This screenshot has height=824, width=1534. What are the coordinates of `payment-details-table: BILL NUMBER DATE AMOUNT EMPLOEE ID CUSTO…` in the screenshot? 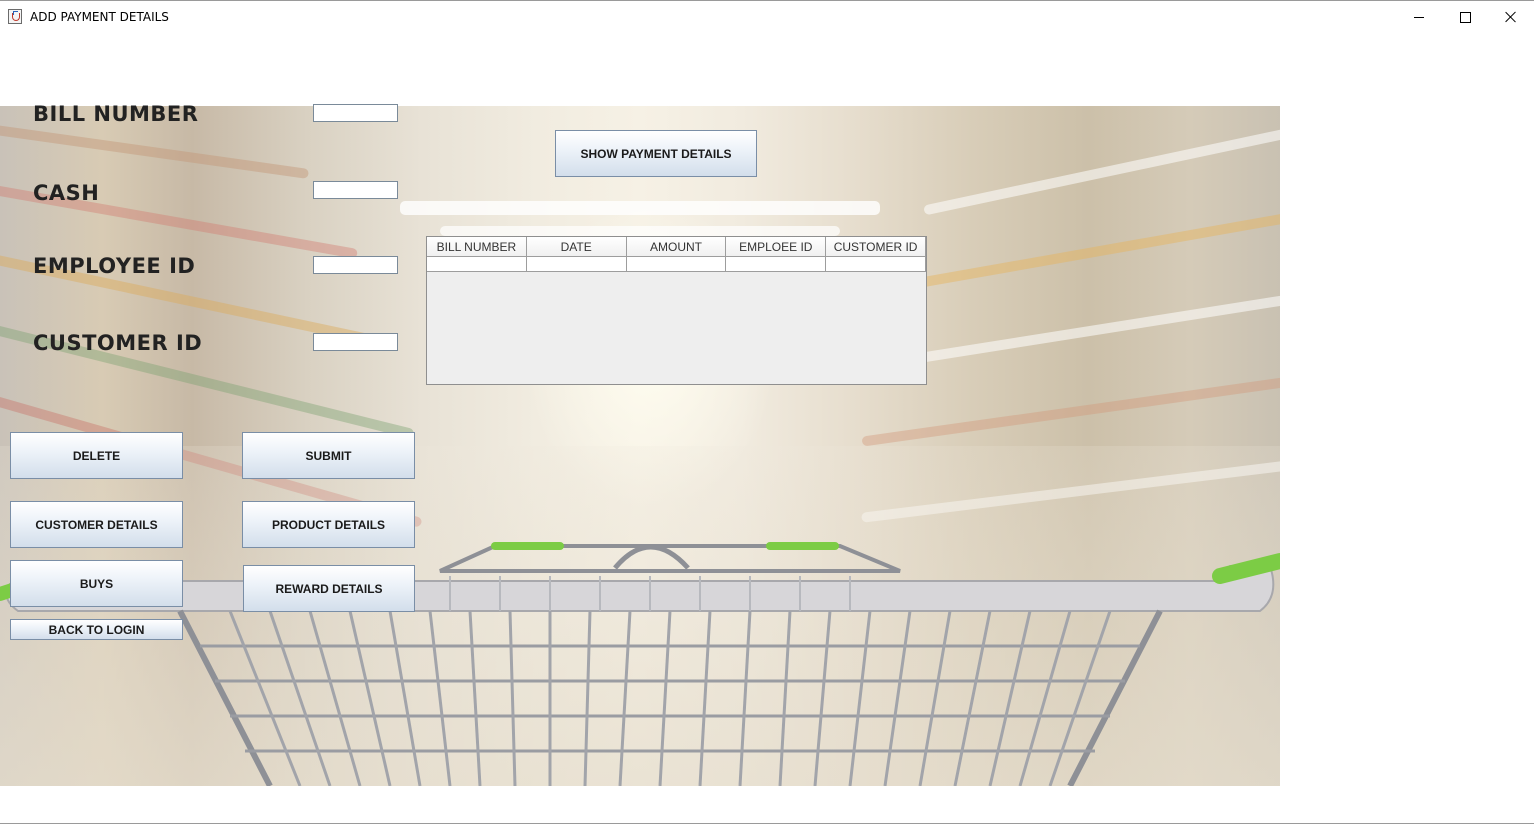 It's located at (676, 310).